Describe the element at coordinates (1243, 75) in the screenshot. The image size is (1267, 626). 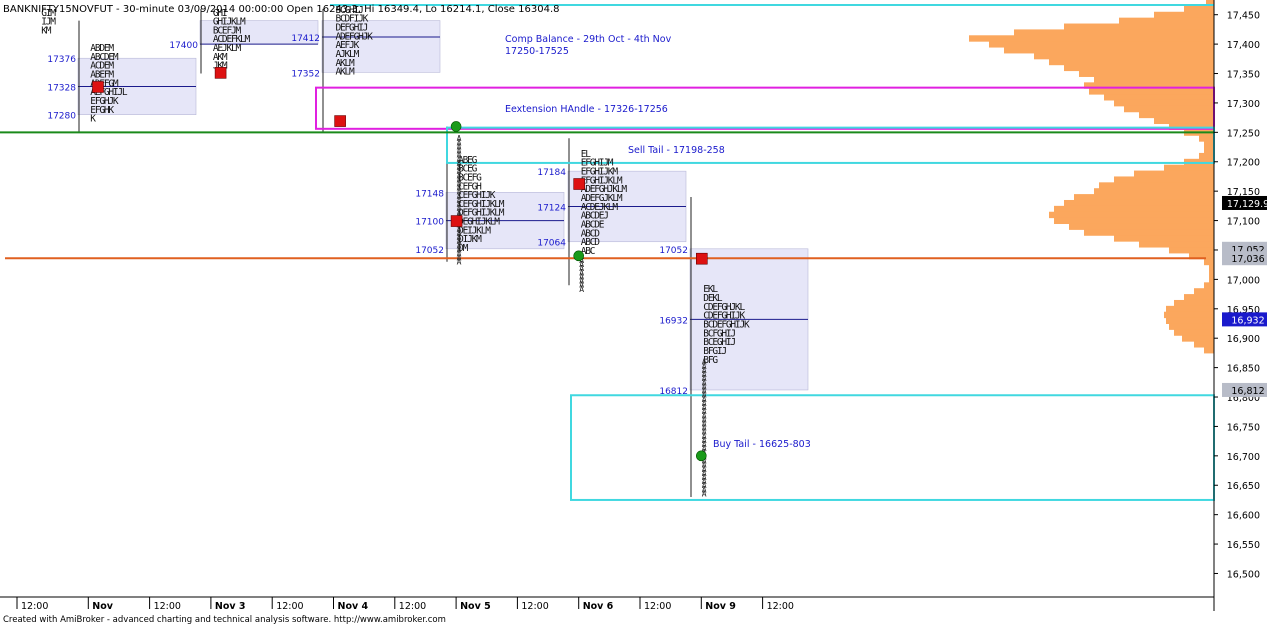
I see `y-tick-label-17: 17,350` at that location.